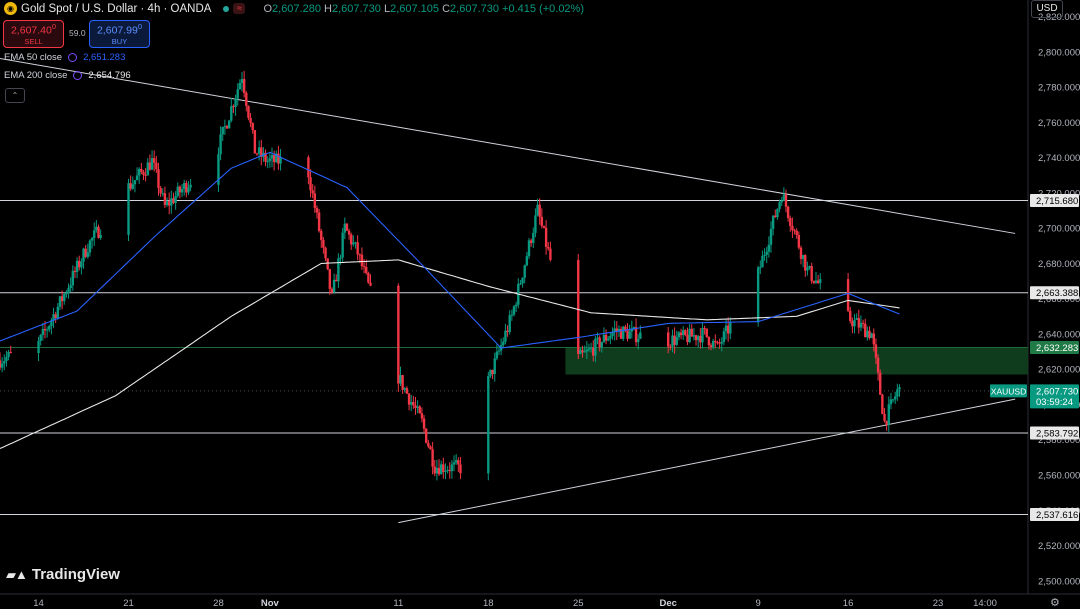  I want to click on x-tick-label: 25, so click(578, 603).